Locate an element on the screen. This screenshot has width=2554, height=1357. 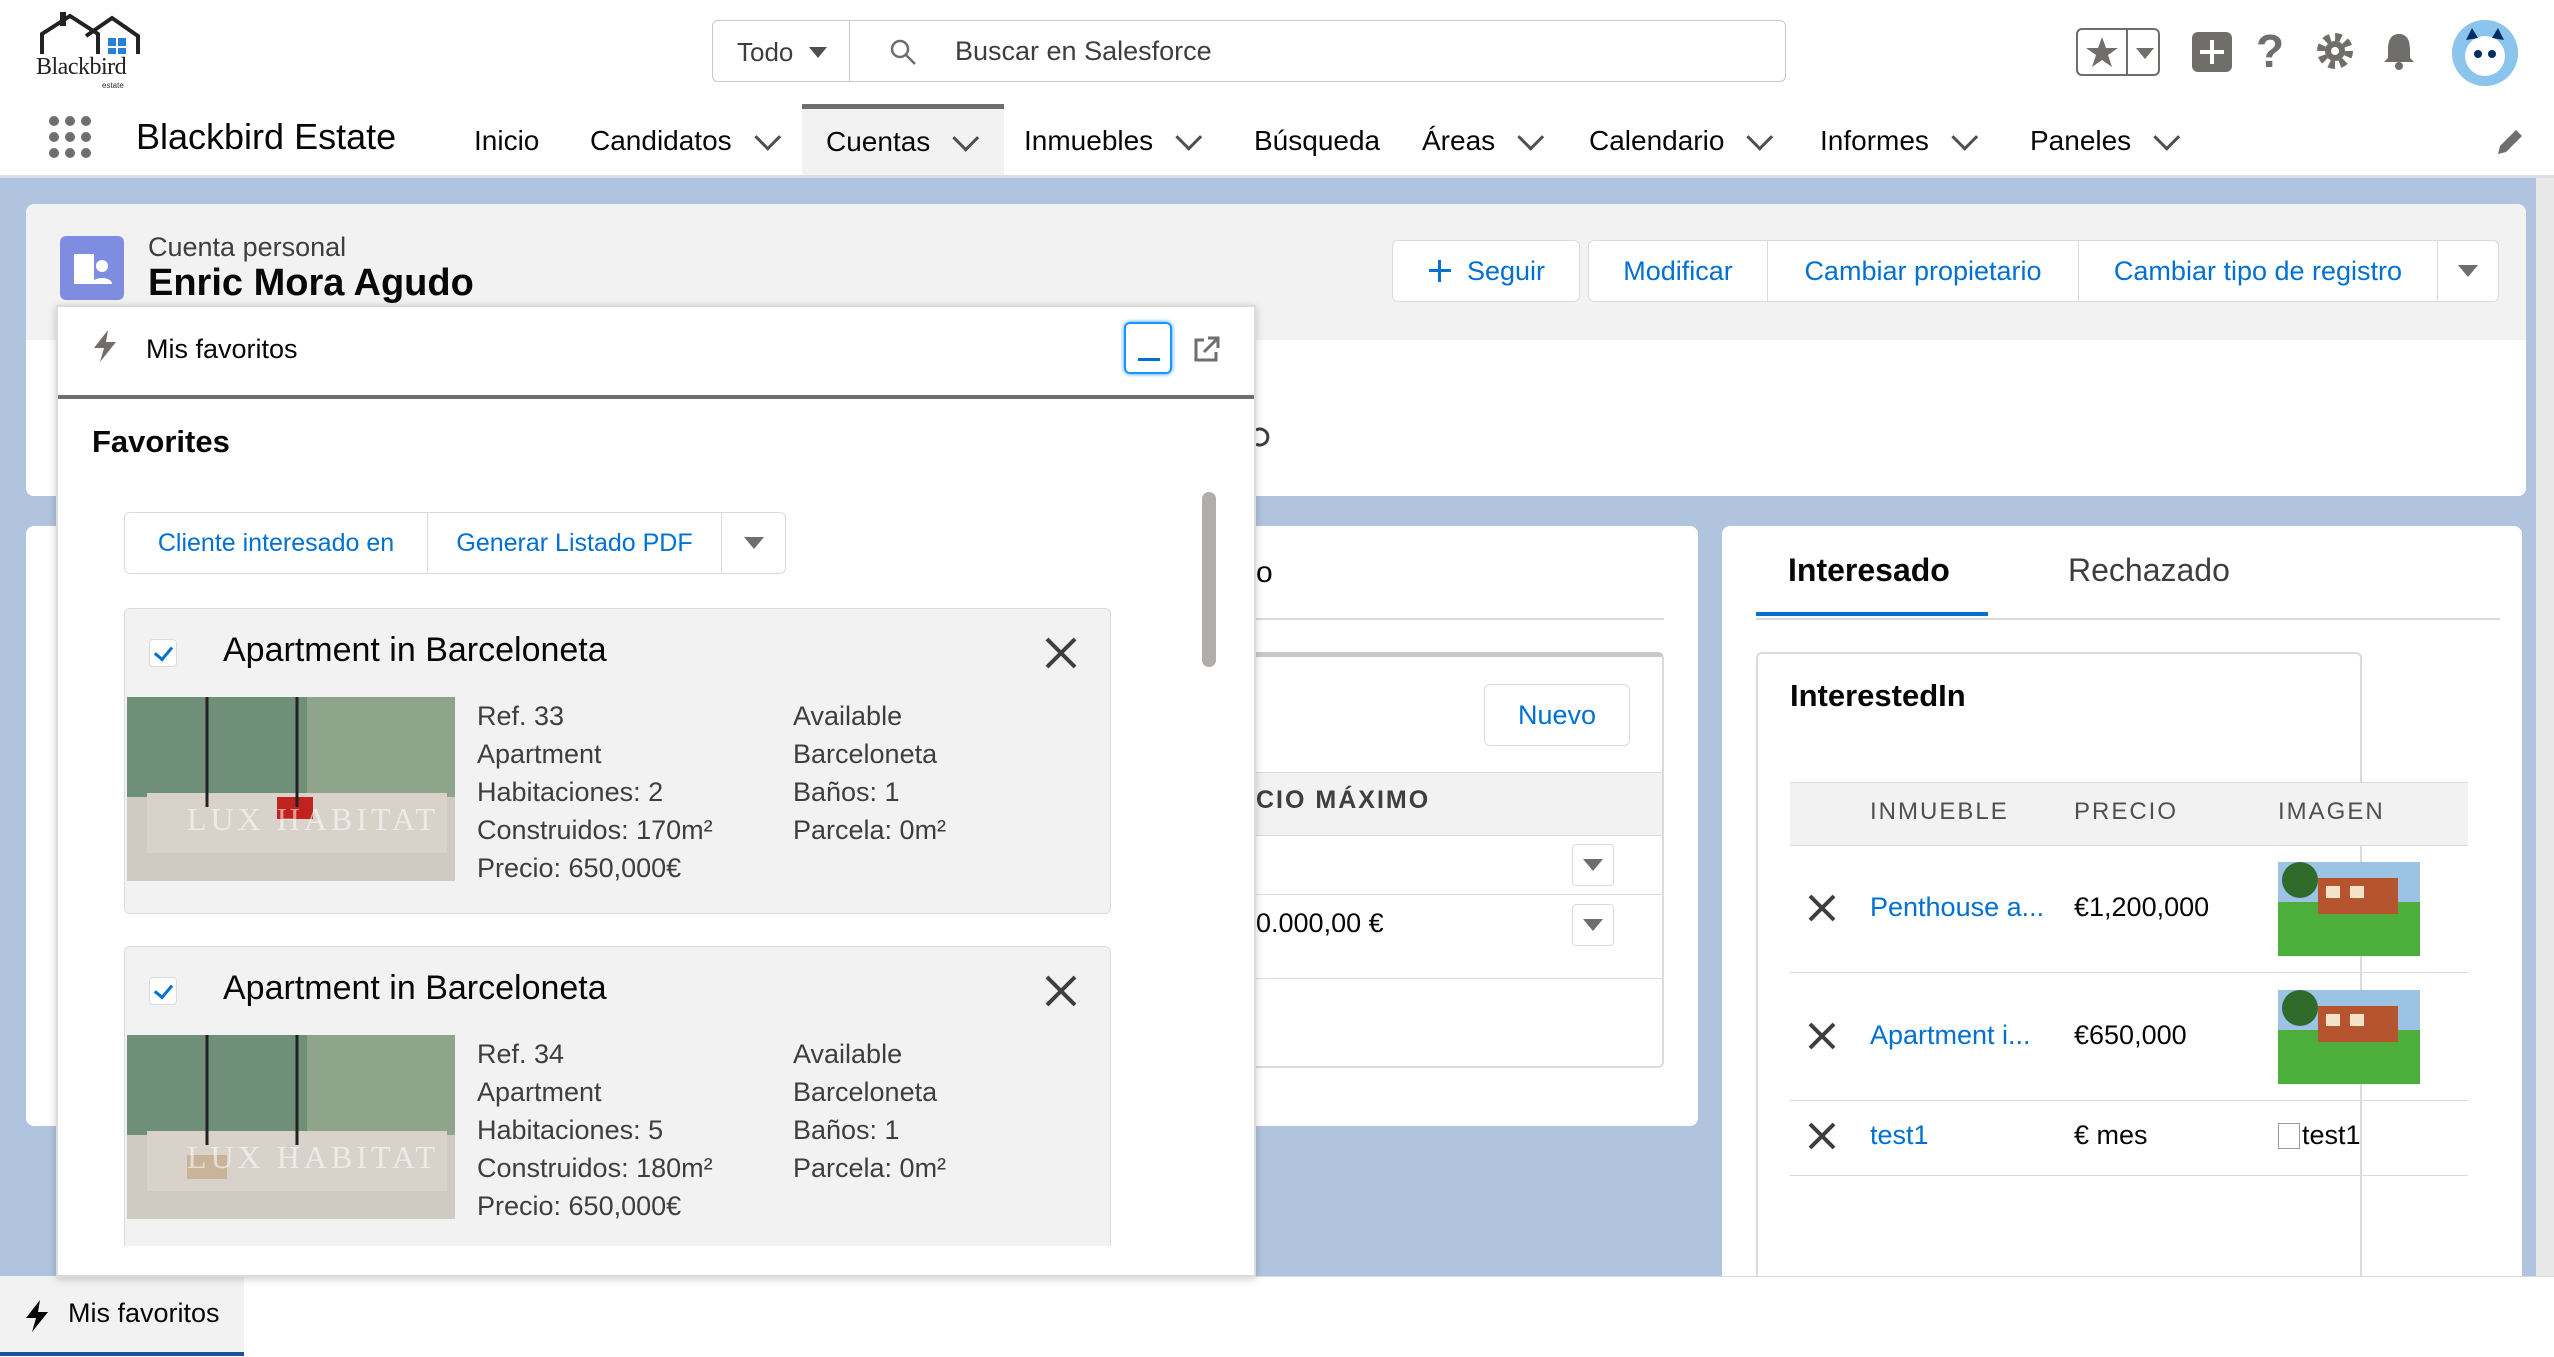
change-owner-button: Cambiar propietario is located at coordinates (1923, 271).